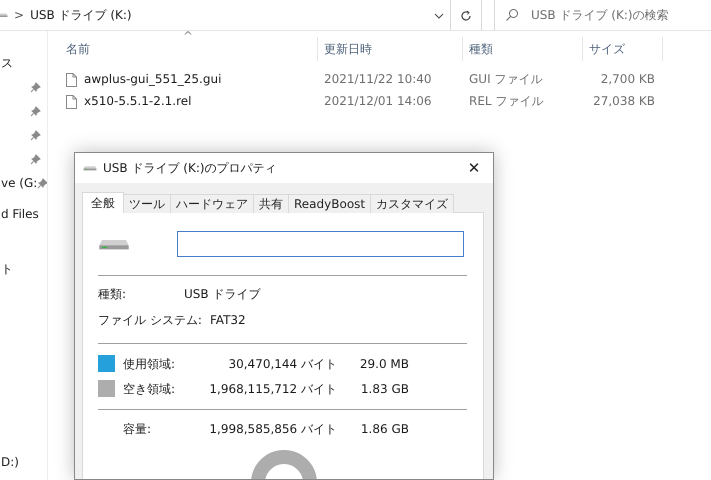  Describe the element at coordinates (138, 101) in the screenshot. I see `file-name: x510-5.5.1-2.1.rel` at that location.